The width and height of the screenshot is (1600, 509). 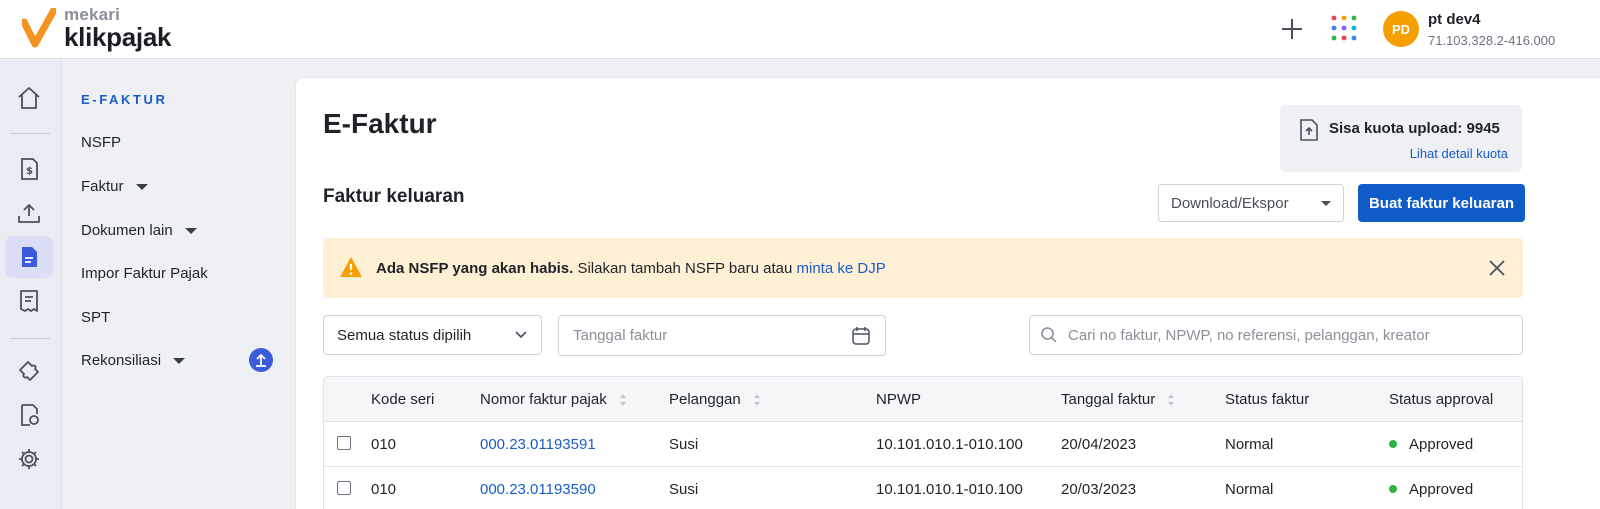 I want to click on page-title: E-Faktur, so click(x=380, y=123).